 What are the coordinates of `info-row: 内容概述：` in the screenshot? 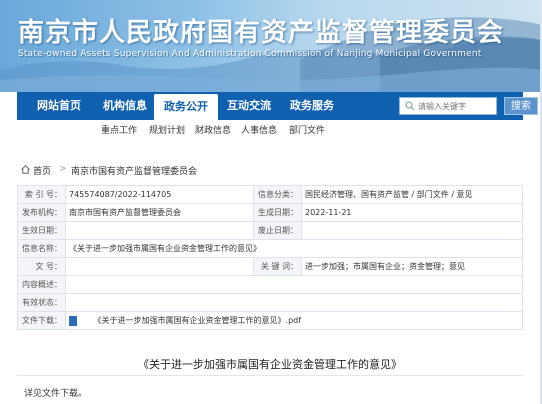 It's located at (270, 284).